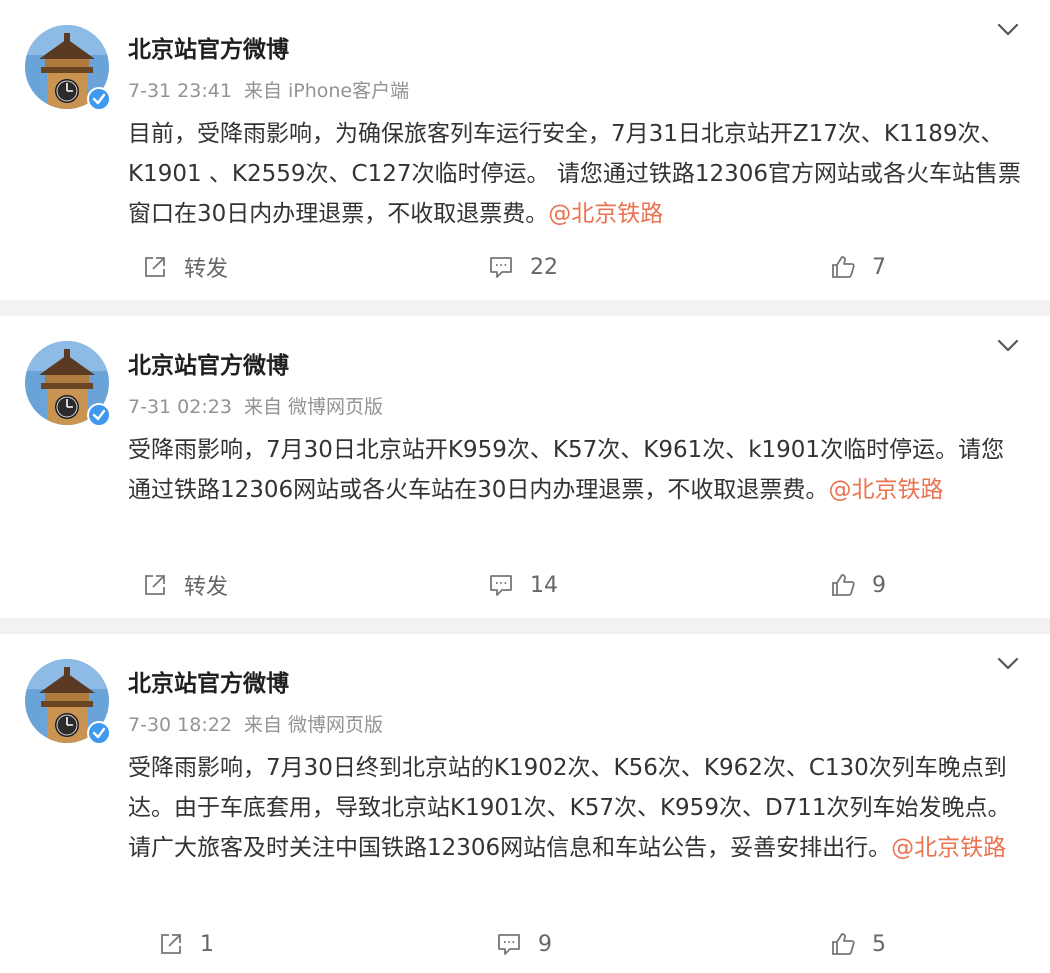 This screenshot has width=1050, height=973. I want to click on post-meta: 7-31 23:41 来自 iPhone客户端, so click(271, 89).